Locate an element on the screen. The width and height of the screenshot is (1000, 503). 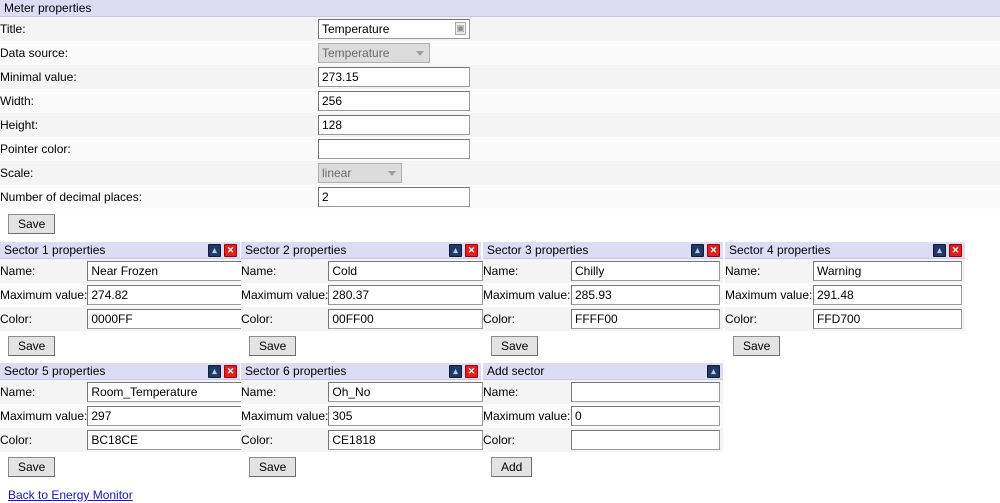
add-sector-row-name: Name: is located at coordinates (603, 392).